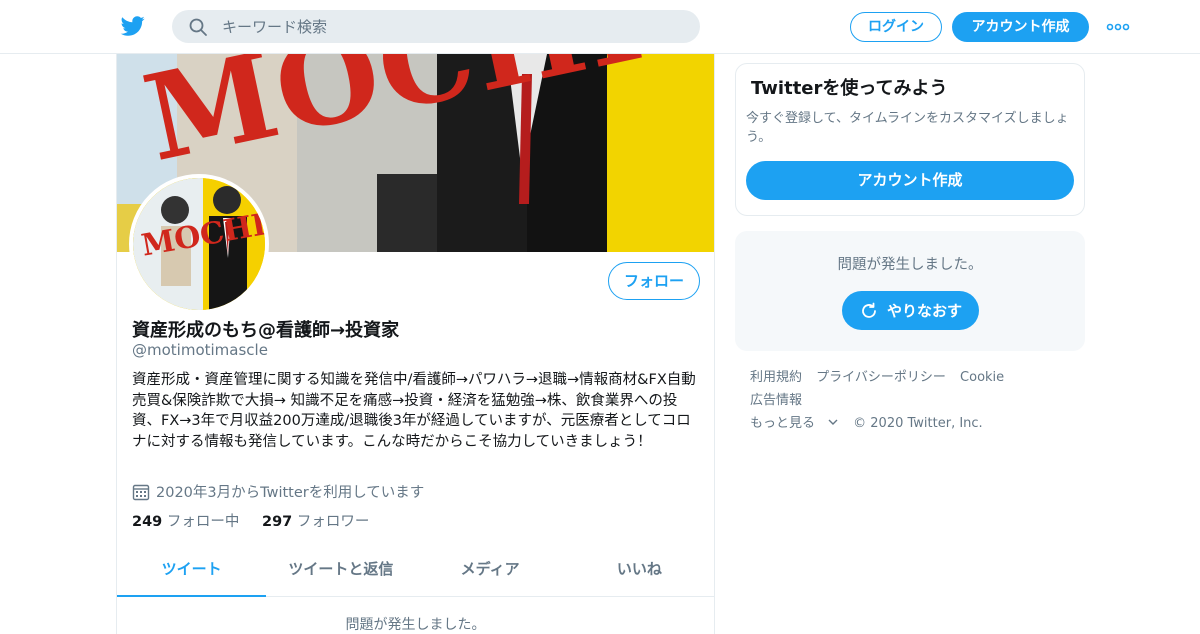  Describe the element at coordinates (141, 492) in the screenshot. I see `calendar-icon` at that location.